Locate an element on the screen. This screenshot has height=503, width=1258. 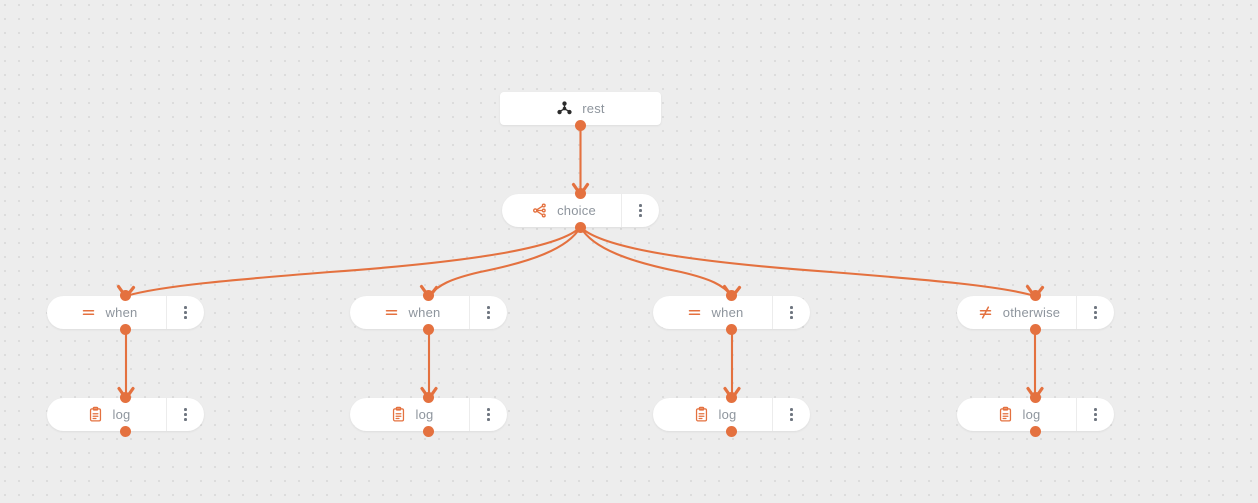
node-log-1-menu-button is located at coordinates (185, 414).